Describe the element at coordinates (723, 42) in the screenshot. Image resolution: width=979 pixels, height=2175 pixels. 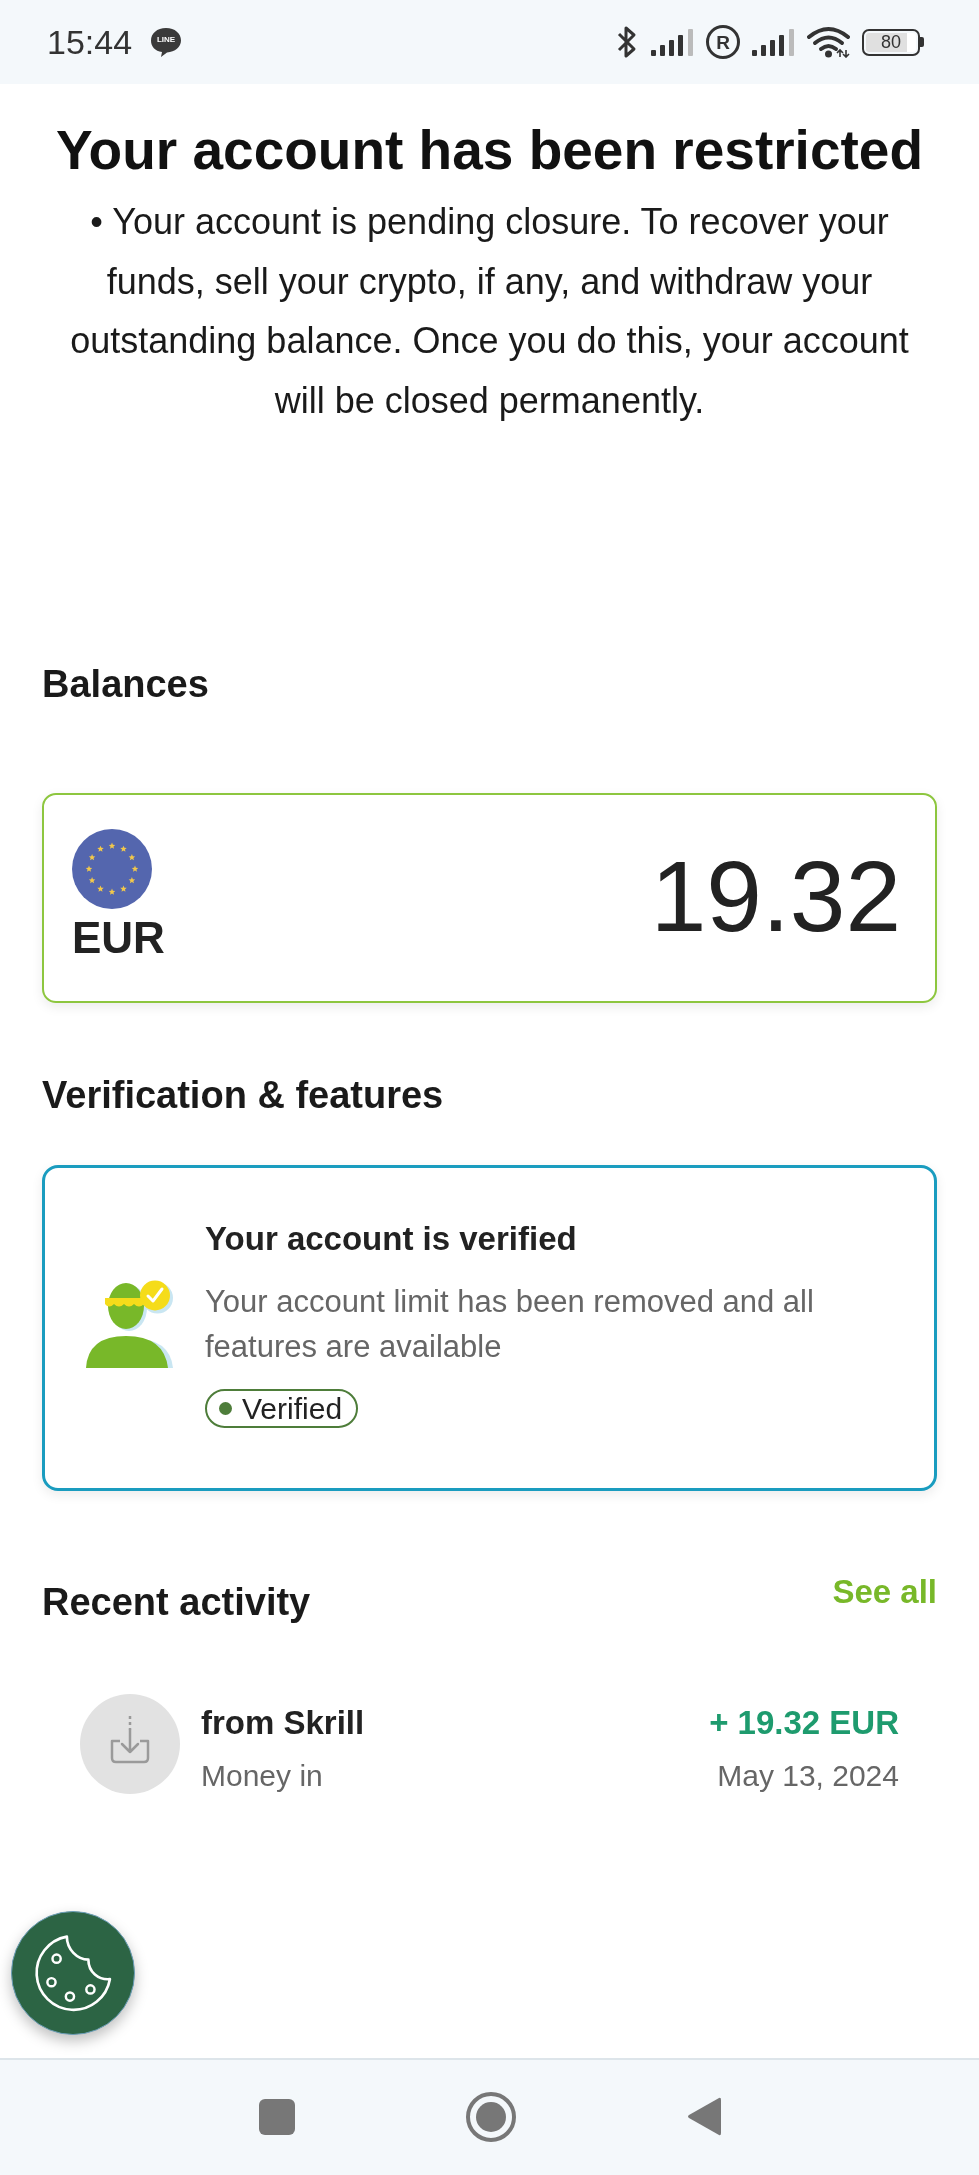
I see `roaming-indicator: R` at that location.